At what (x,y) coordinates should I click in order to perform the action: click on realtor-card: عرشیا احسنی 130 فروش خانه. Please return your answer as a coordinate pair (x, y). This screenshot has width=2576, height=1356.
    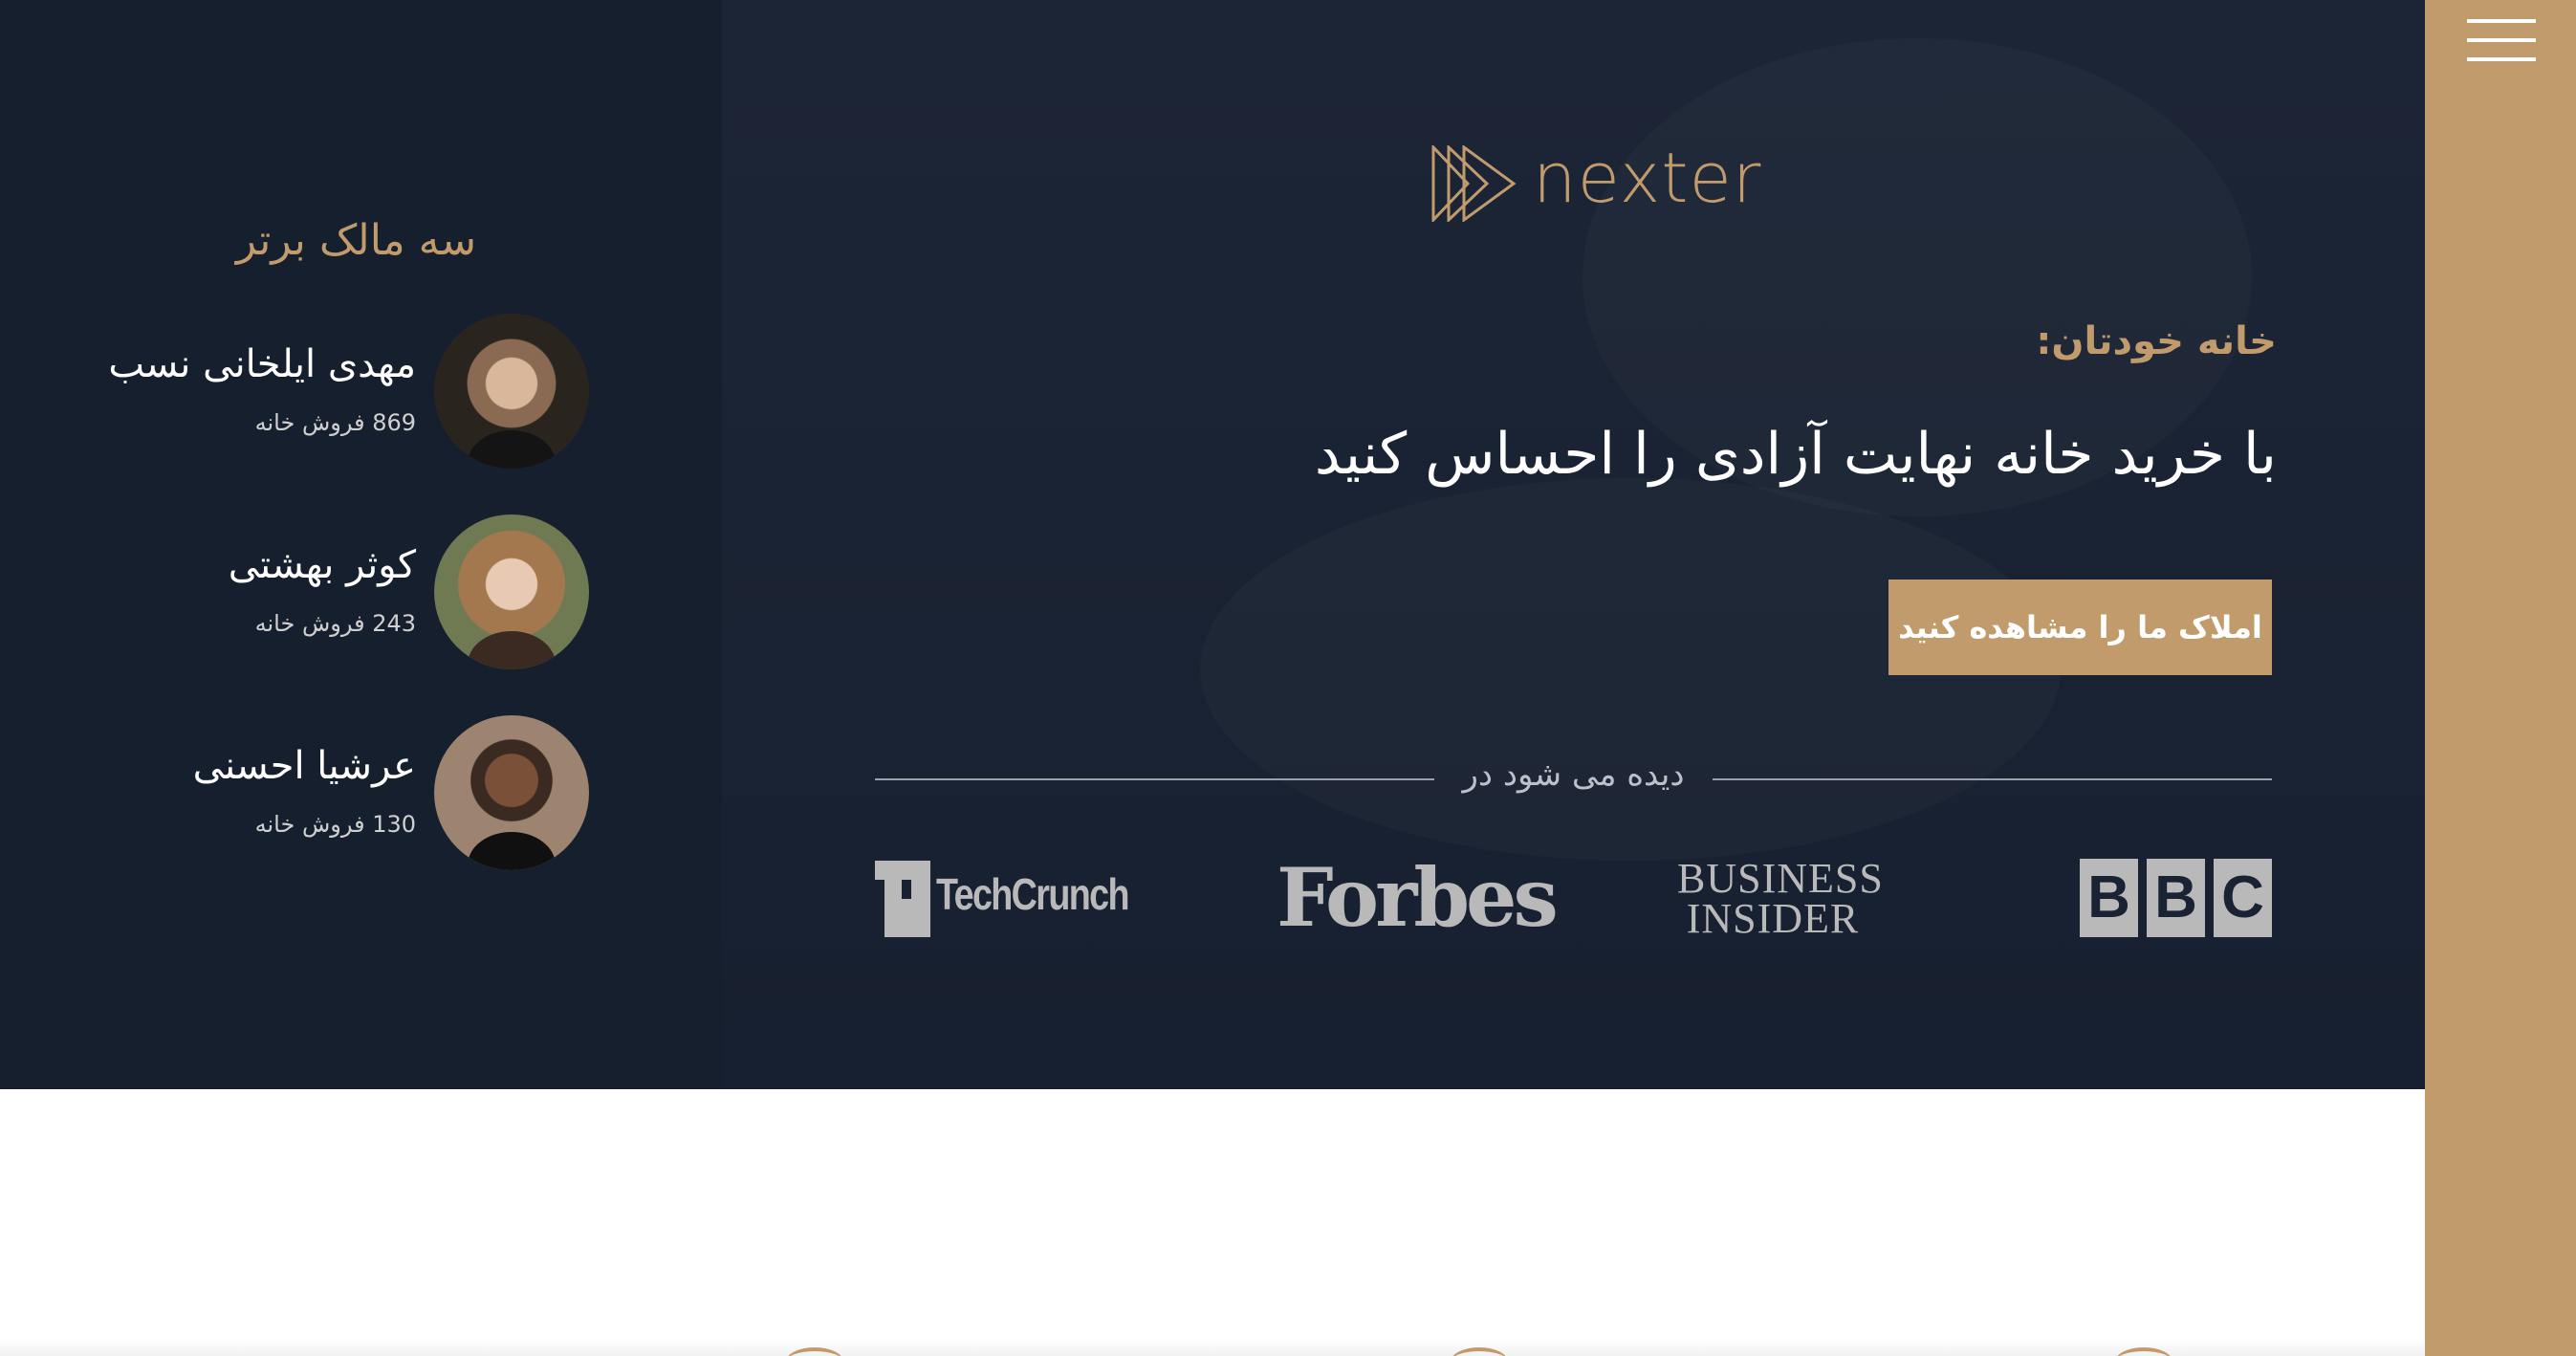
    Looking at the image, I should click on (361, 793).